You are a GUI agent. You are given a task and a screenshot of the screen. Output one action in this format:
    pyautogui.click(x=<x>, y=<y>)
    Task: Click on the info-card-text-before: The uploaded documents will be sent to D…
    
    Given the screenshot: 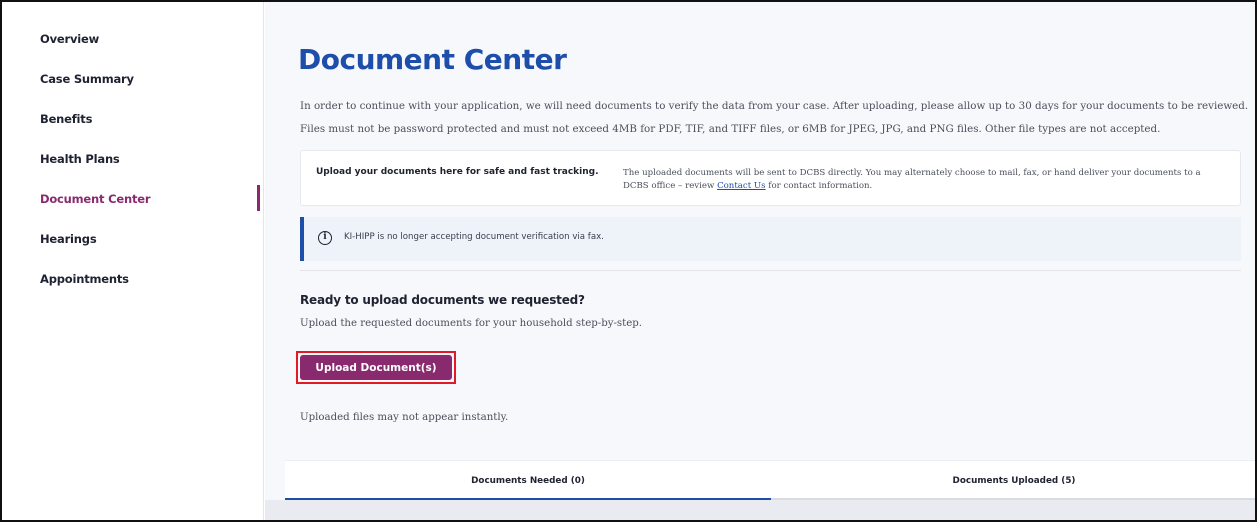 What is the action you would take?
    pyautogui.click(x=912, y=179)
    